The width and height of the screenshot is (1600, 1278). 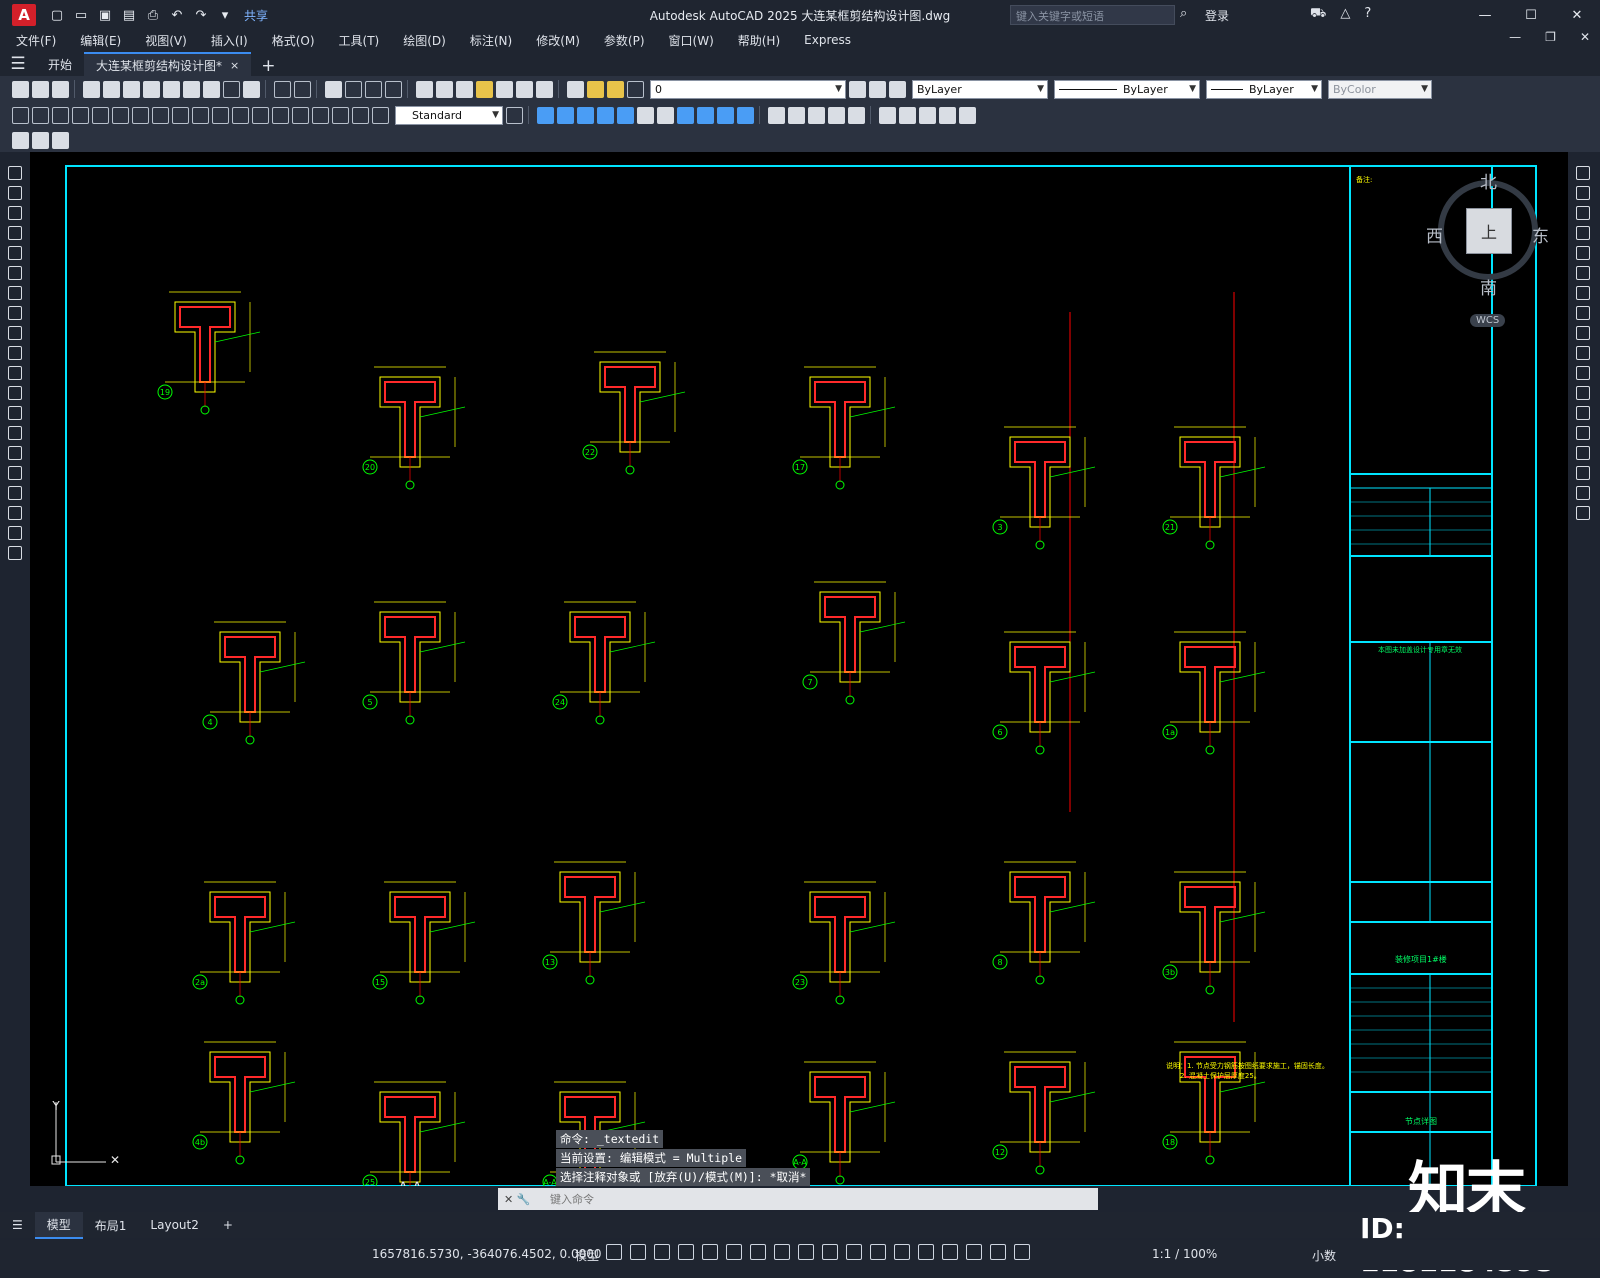 What do you see at coordinates (40, 140) in the screenshot?
I see `find-icon` at bounding box center [40, 140].